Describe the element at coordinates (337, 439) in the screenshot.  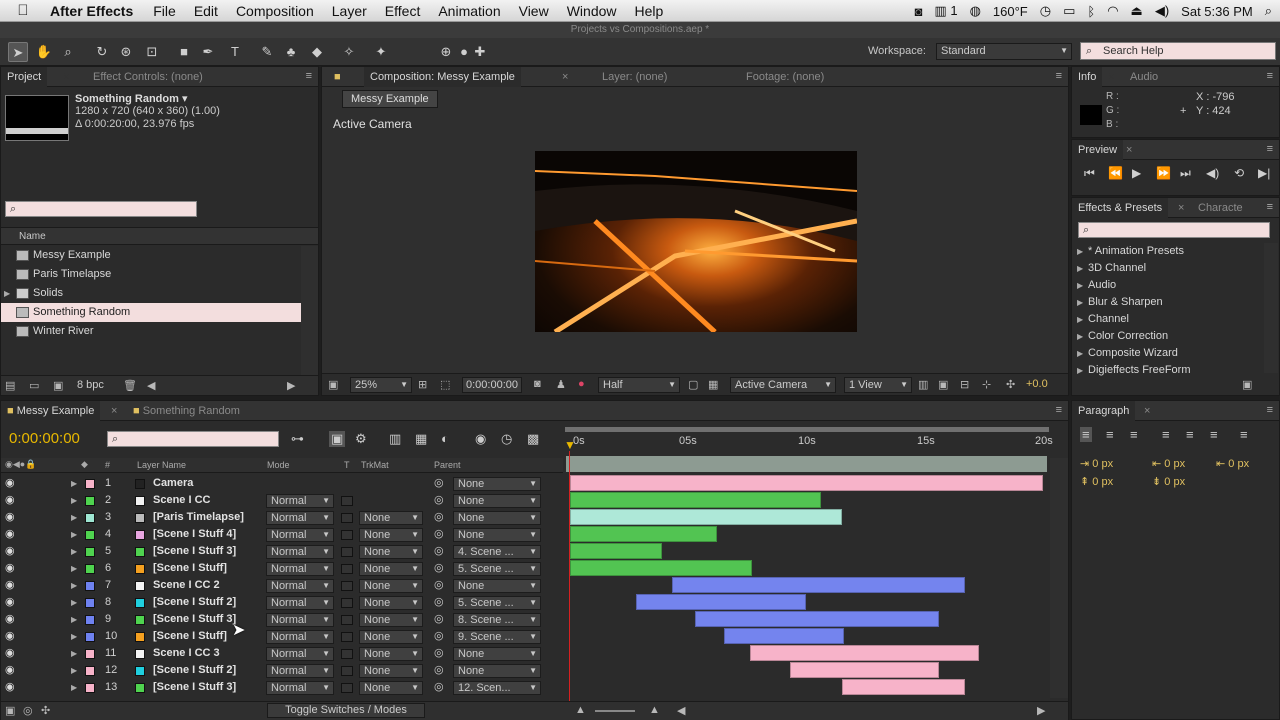
I see `draft-3d-icon: ▣` at that location.